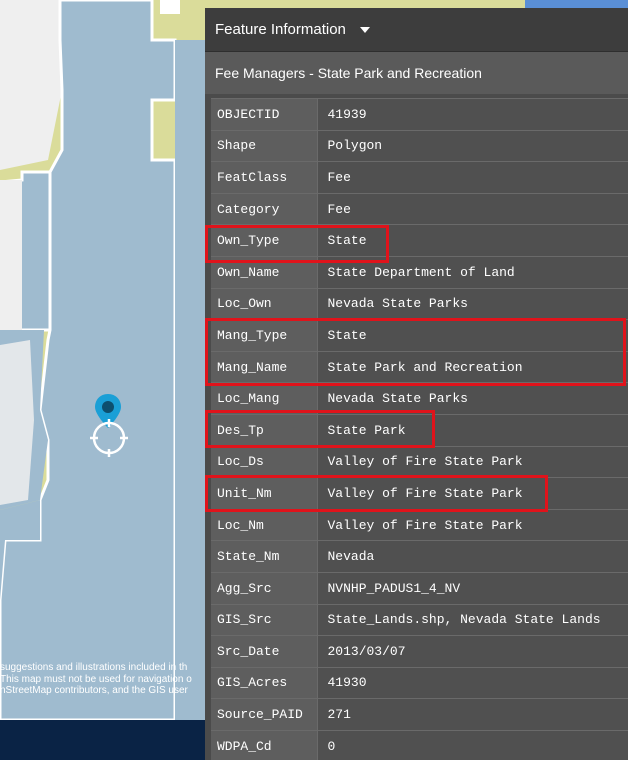 This screenshot has width=628, height=760. What do you see at coordinates (109, 438) in the screenshot?
I see `crosshair-icon` at bounding box center [109, 438].